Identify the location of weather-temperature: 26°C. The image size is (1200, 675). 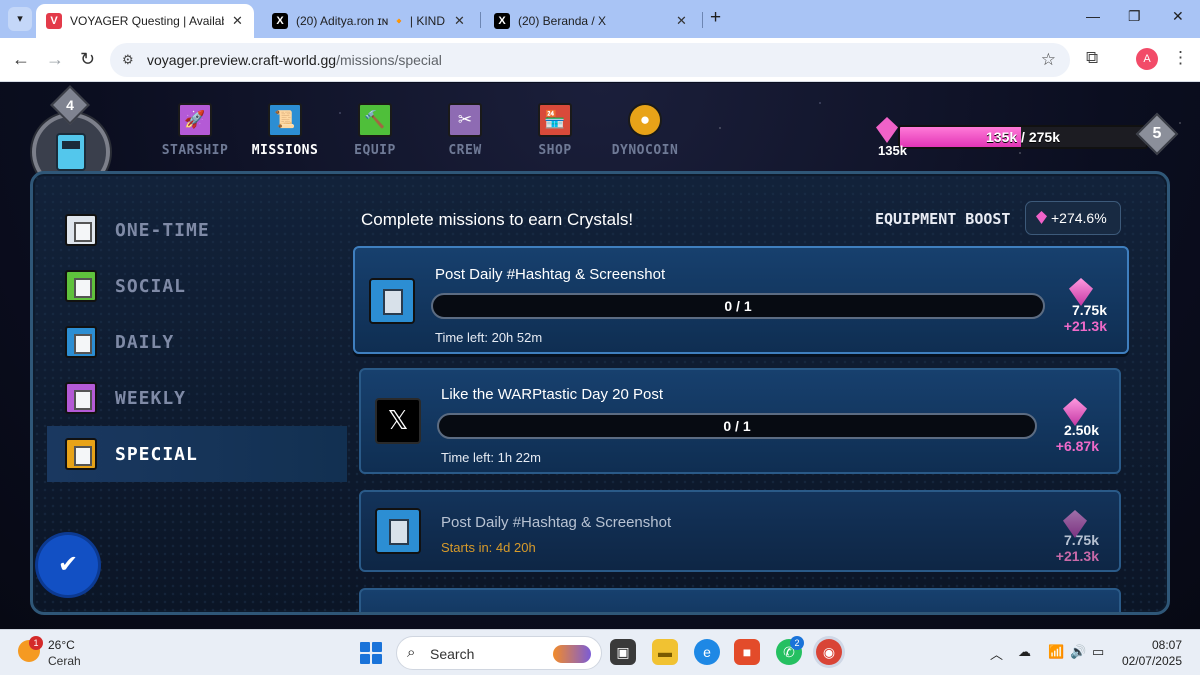
(61, 645).